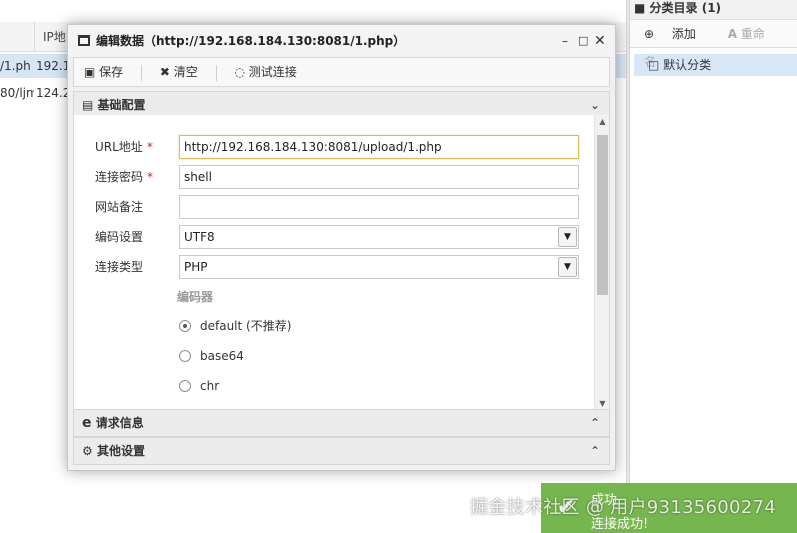  I want to click on dialog-toolbar: ▣ 保存 ✖ 清空 ◌ 测试连接, so click(341, 72).